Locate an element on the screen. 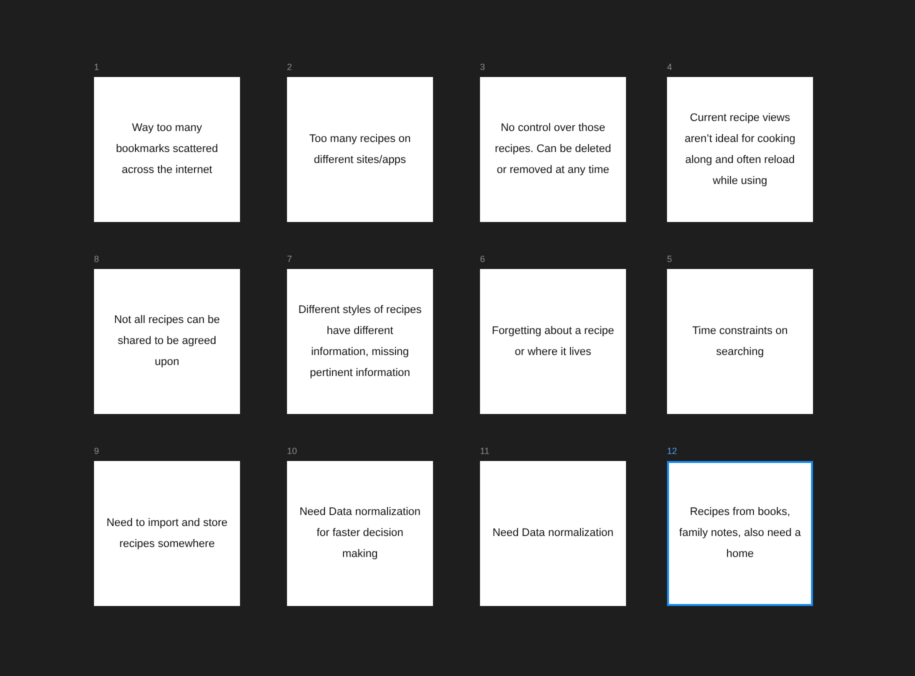 The width and height of the screenshot is (915, 676). note-text: Time constraints on searching is located at coordinates (740, 342).